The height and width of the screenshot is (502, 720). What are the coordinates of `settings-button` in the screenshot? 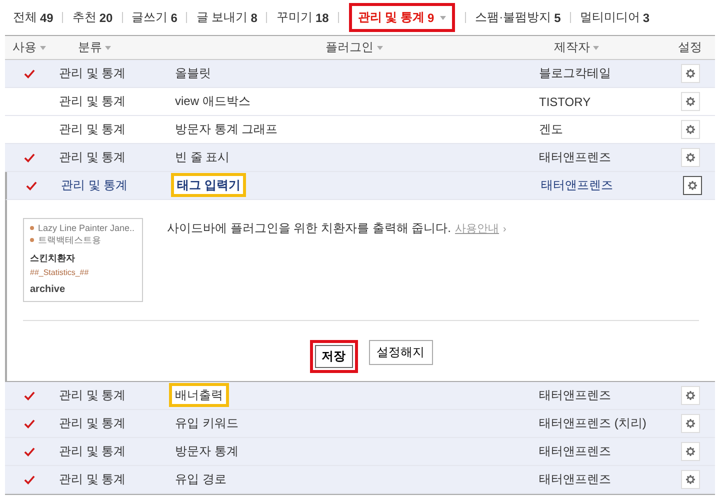 It's located at (692, 185).